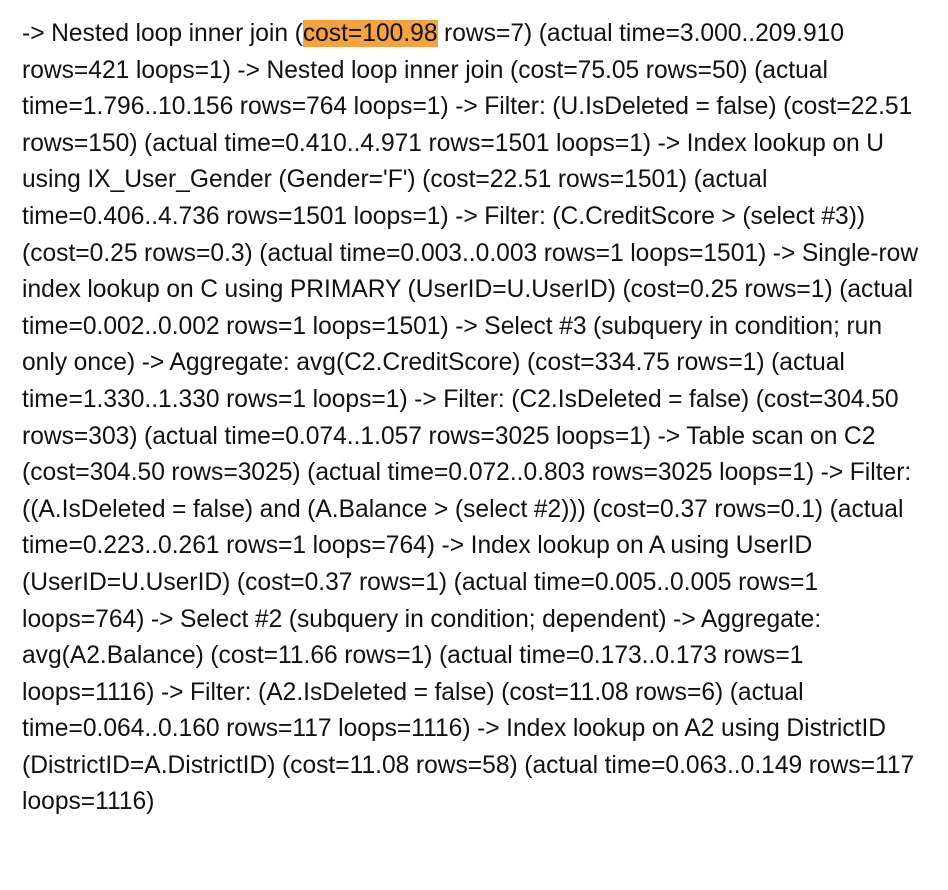 The height and width of the screenshot is (890, 948). Describe the element at coordinates (370, 33) in the screenshot. I see `highlighted-cost: cost=100.98` at that location.